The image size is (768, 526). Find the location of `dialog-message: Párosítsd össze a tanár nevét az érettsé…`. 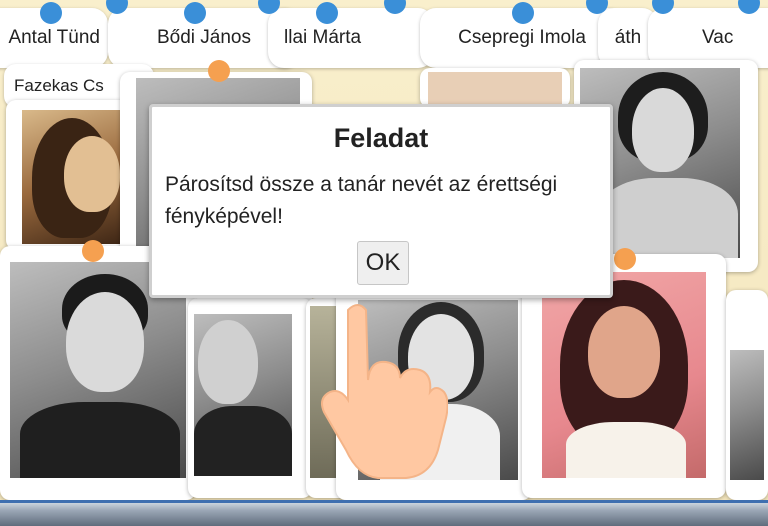

dialog-message: Párosítsd össze a tanár nevét az érettsé… is located at coordinates (361, 200).